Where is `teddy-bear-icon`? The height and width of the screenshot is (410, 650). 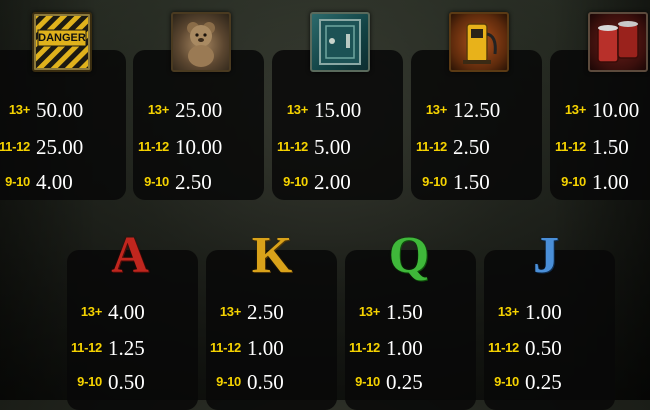
teddy-bear-icon is located at coordinates (201, 42).